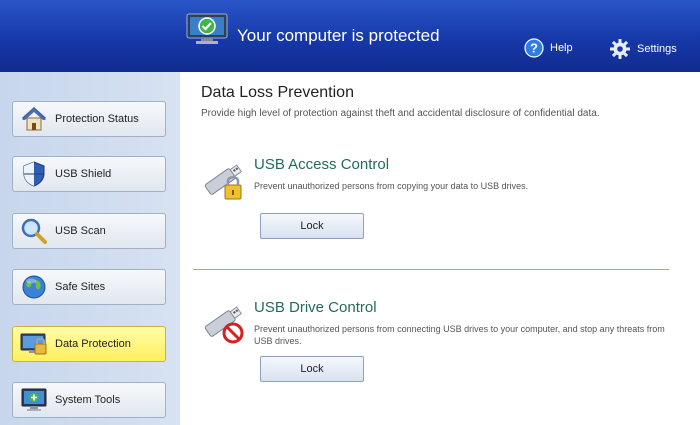 The height and width of the screenshot is (425, 700). I want to click on sidebar-item-system-tools: System Tools, so click(89, 400).